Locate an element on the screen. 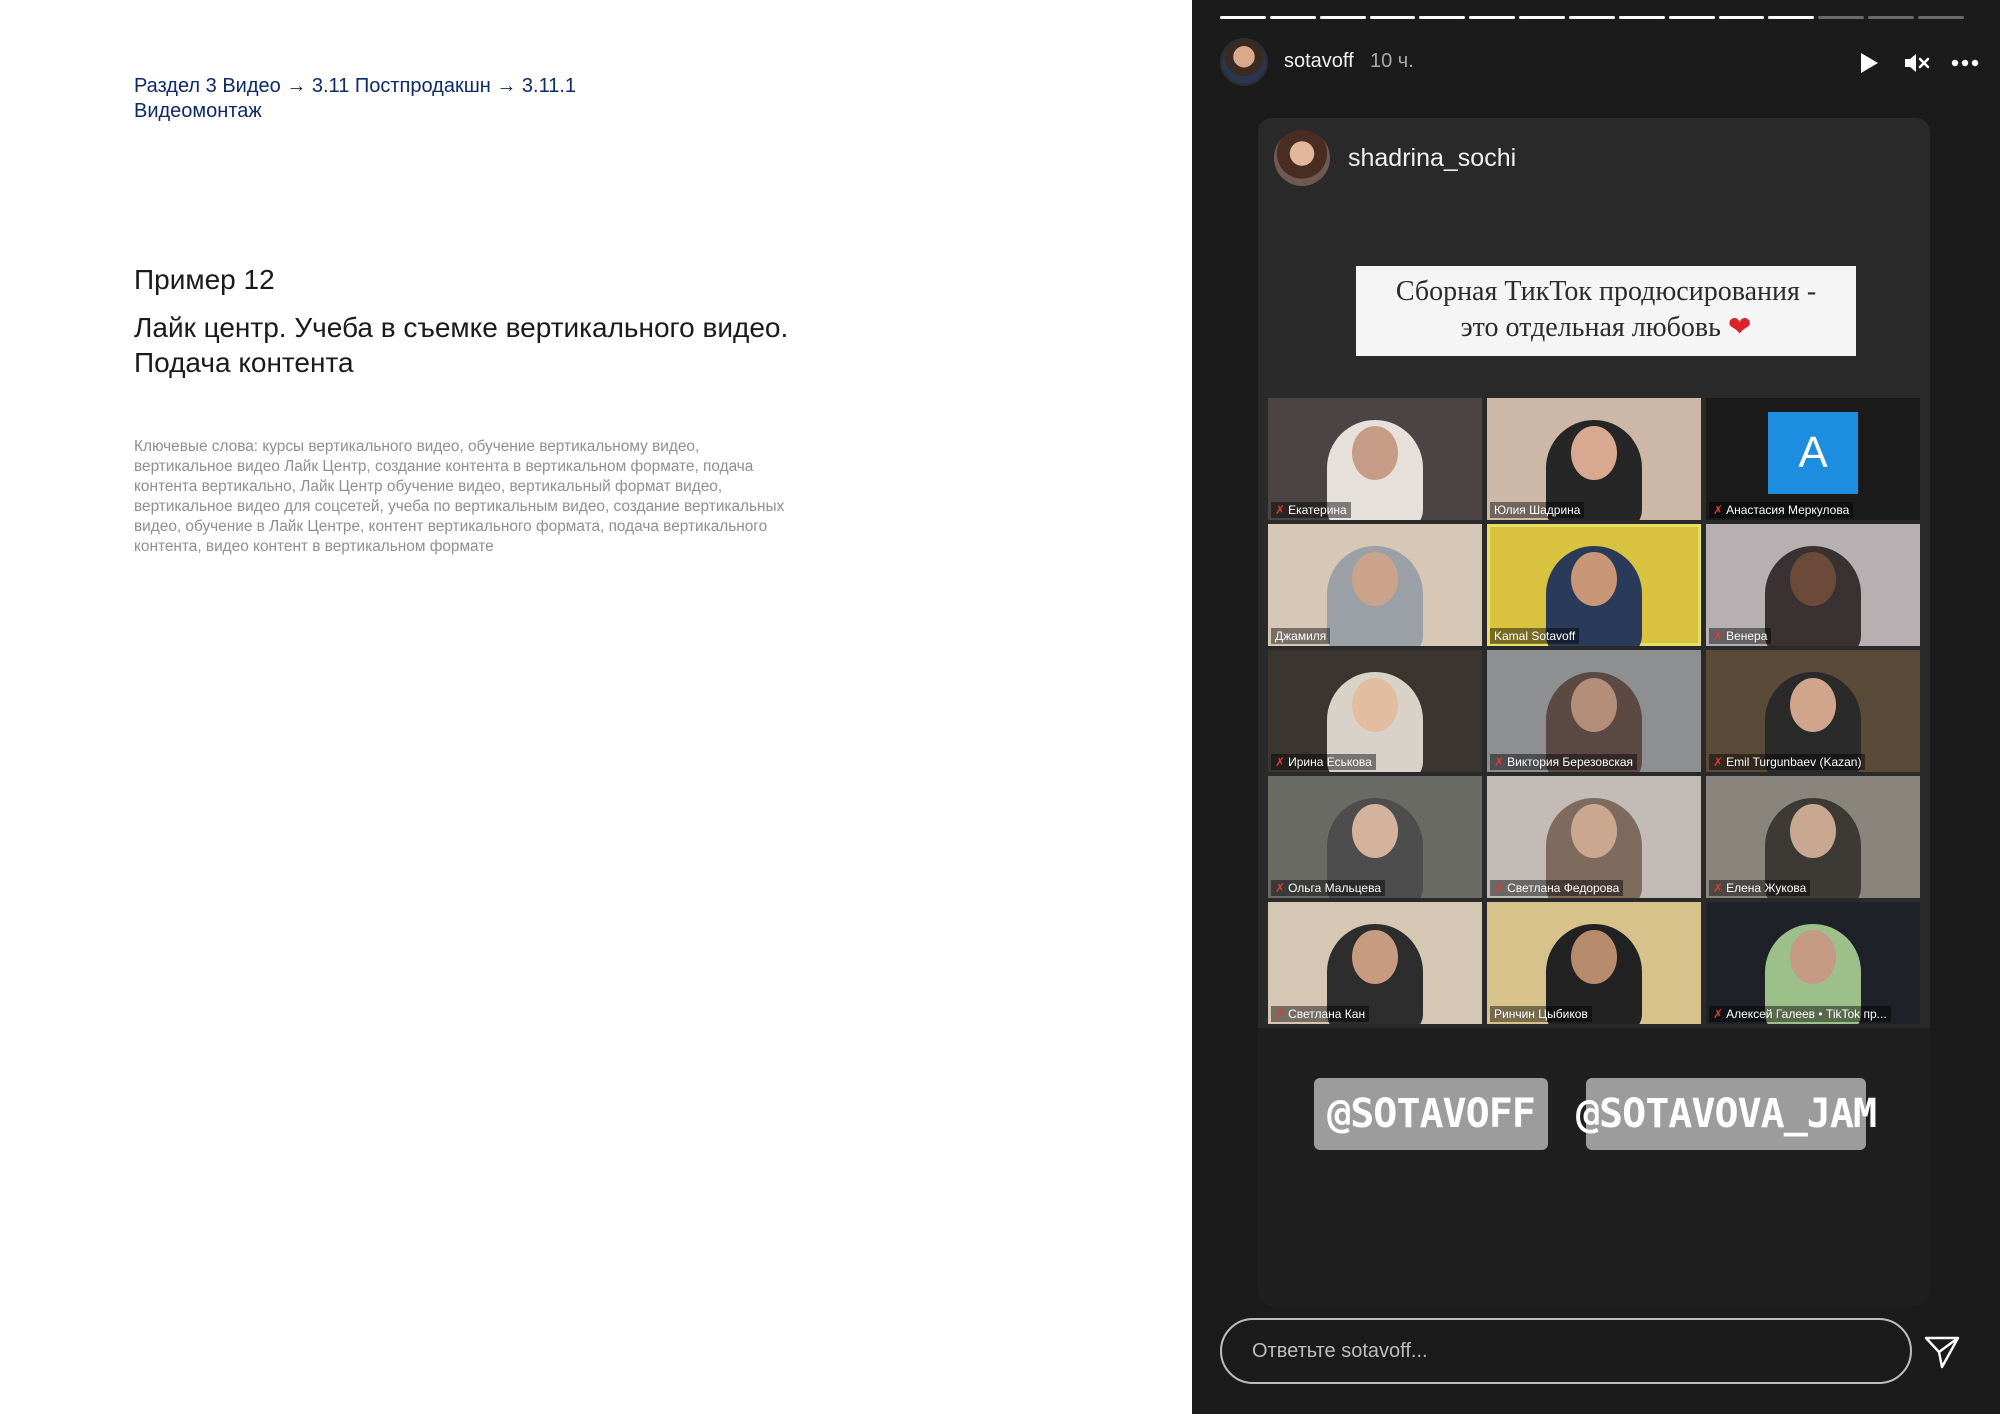 This screenshot has height=1414, width=2000. participant-name: Анастасия Меркулова is located at coordinates (1788, 510).